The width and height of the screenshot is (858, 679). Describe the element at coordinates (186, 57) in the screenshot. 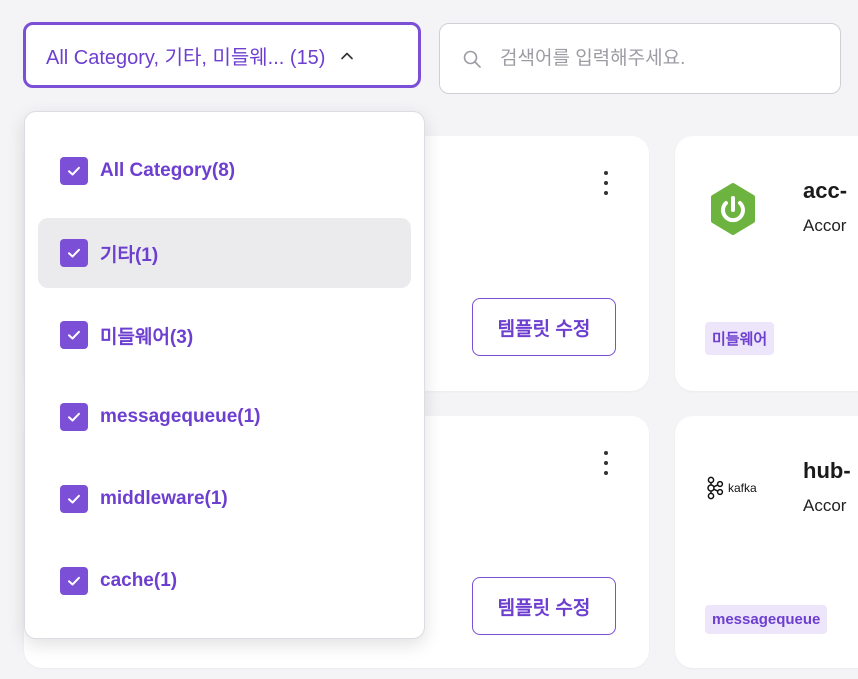

I see `category-filter-label: All Category, 기타, 미들웨... (15)` at that location.